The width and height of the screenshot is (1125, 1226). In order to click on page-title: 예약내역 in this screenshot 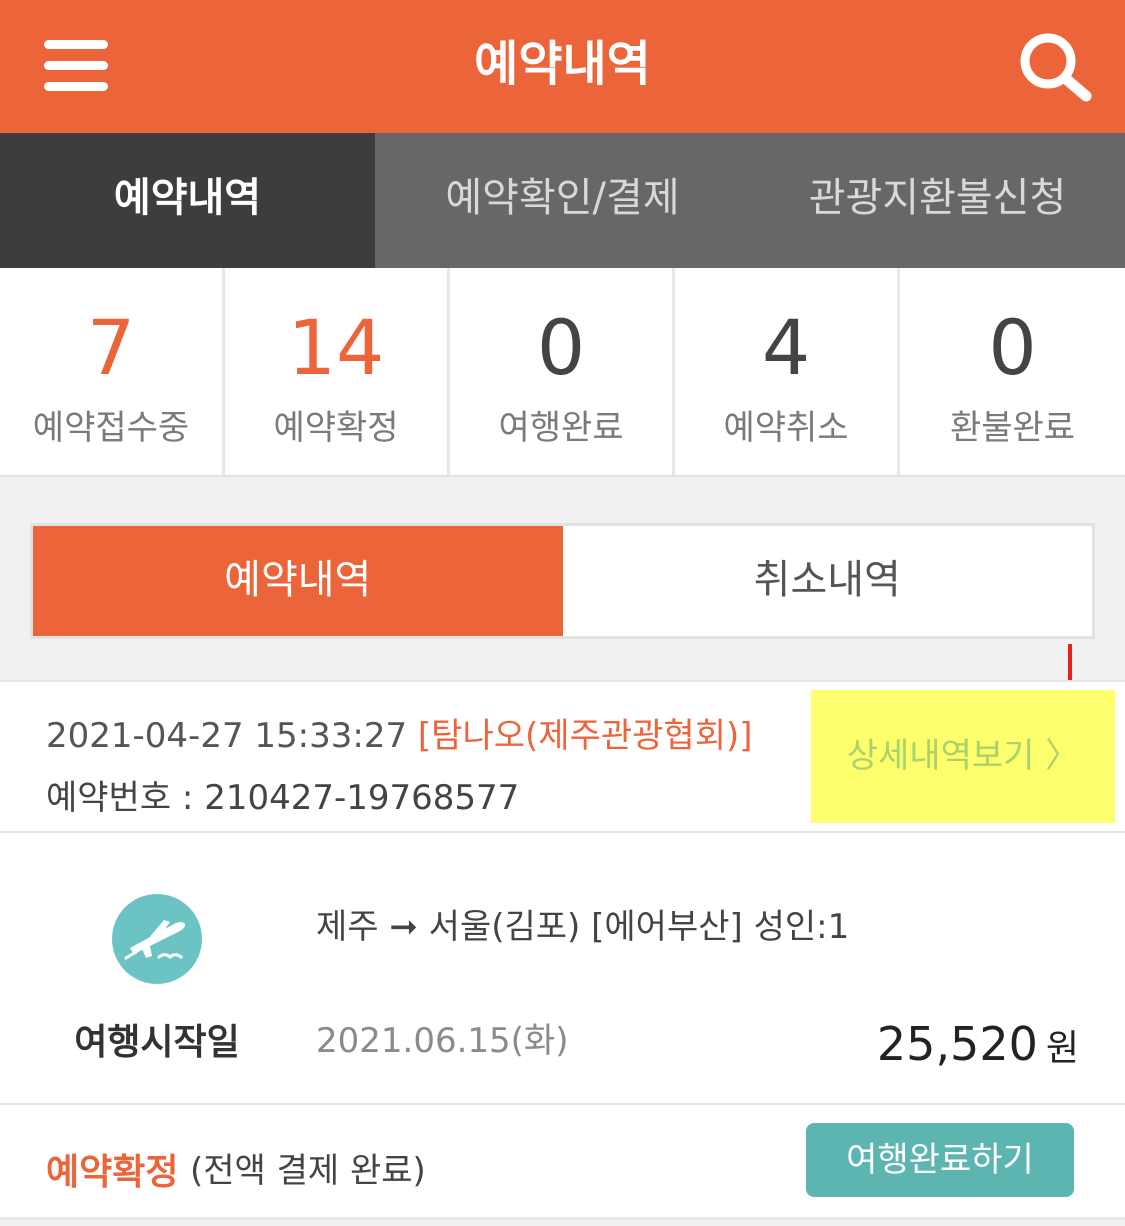, I will do `click(562, 64)`.